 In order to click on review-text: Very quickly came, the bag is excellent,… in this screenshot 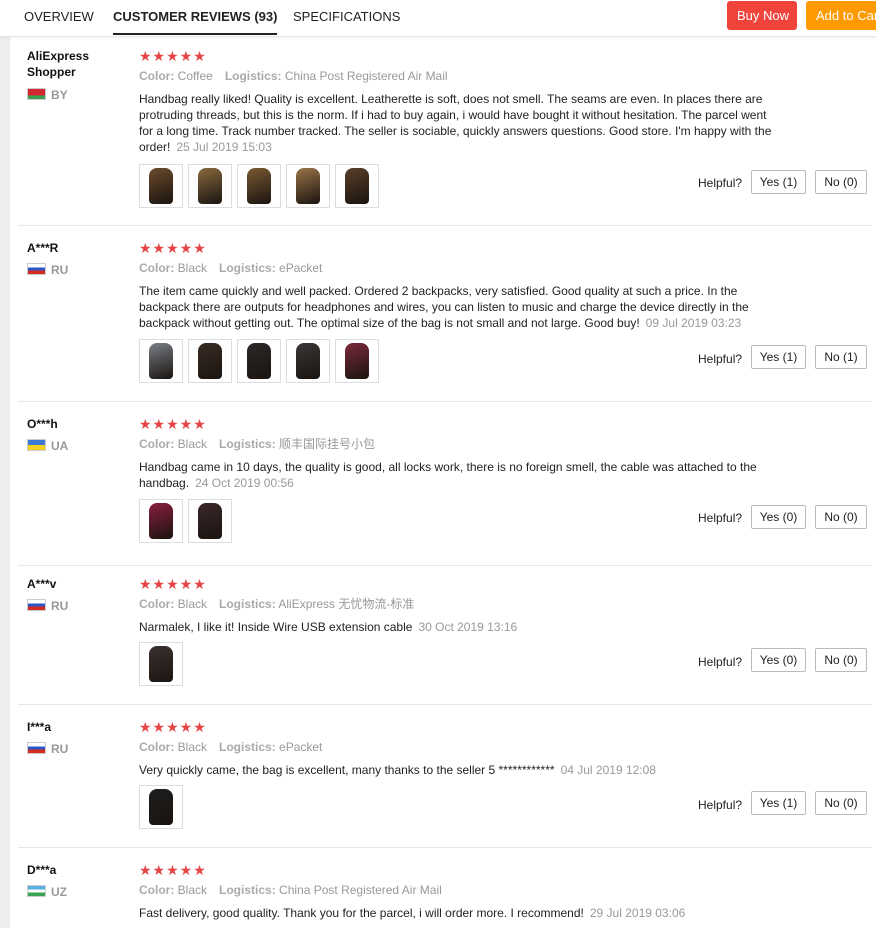, I will do `click(397, 770)`.